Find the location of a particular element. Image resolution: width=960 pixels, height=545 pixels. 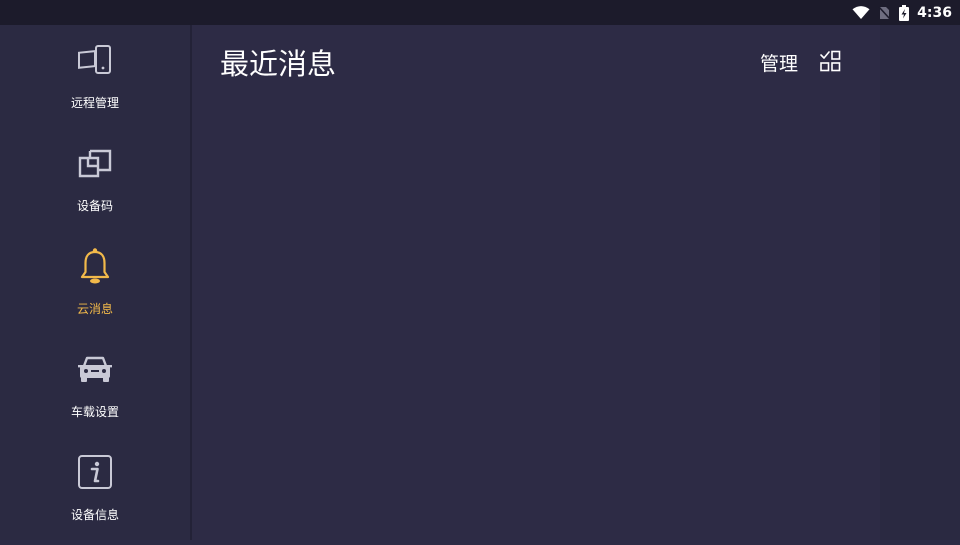

sidebar-item-label: 远程管理 is located at coordinates (94, 103).